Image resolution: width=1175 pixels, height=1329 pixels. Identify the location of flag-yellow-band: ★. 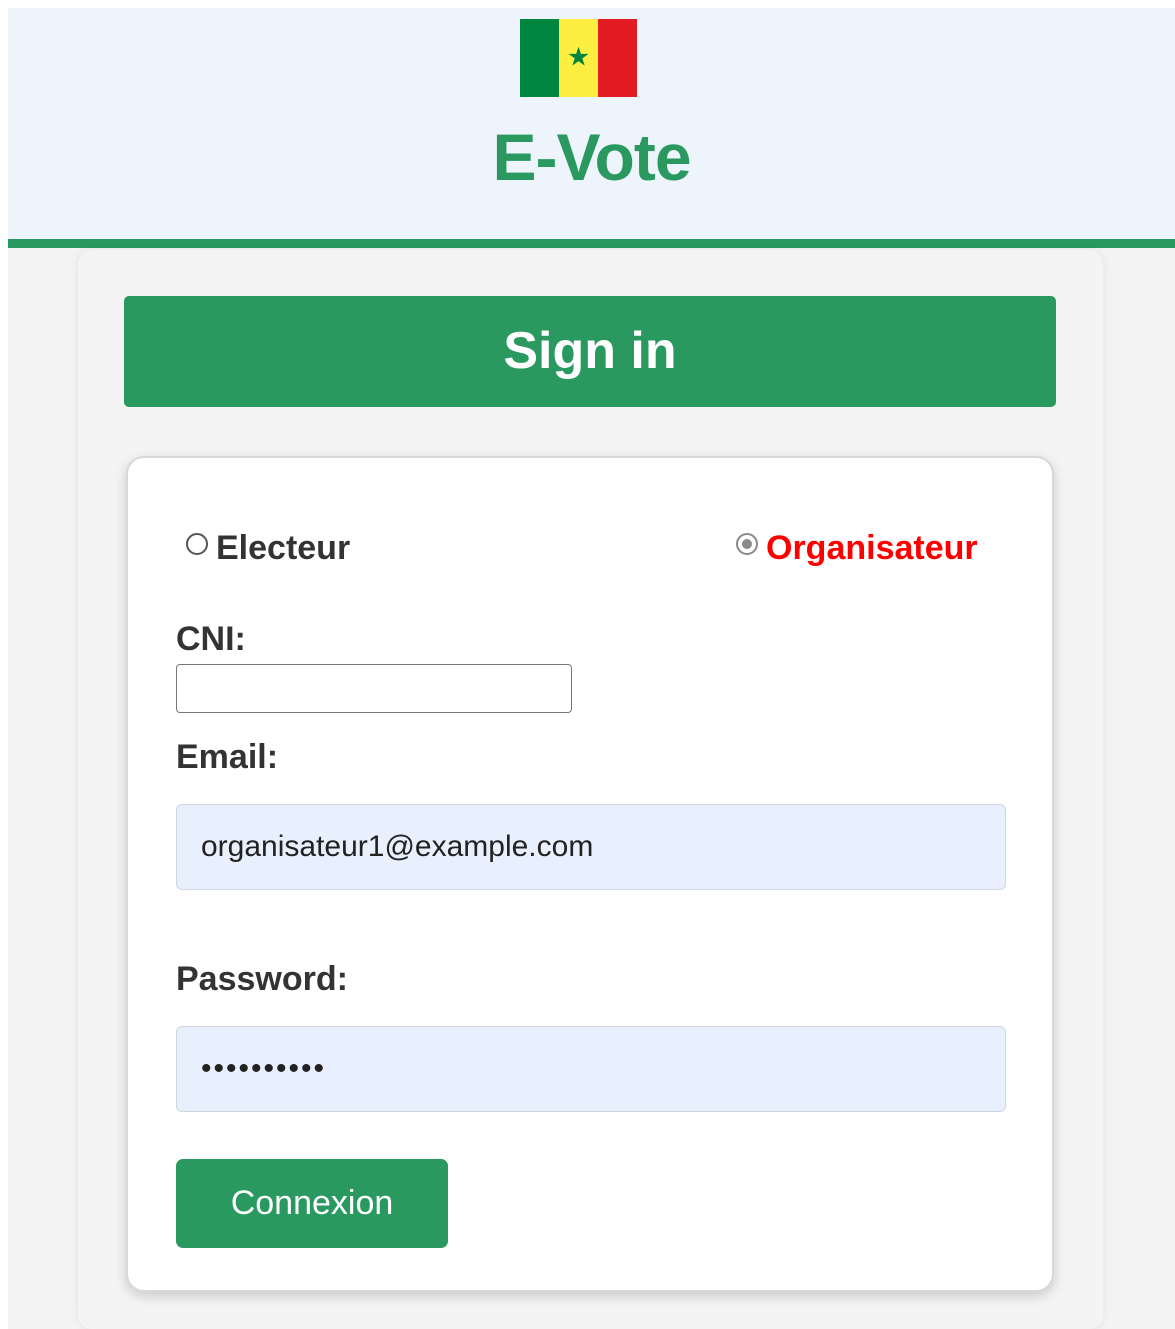
(578, 58).